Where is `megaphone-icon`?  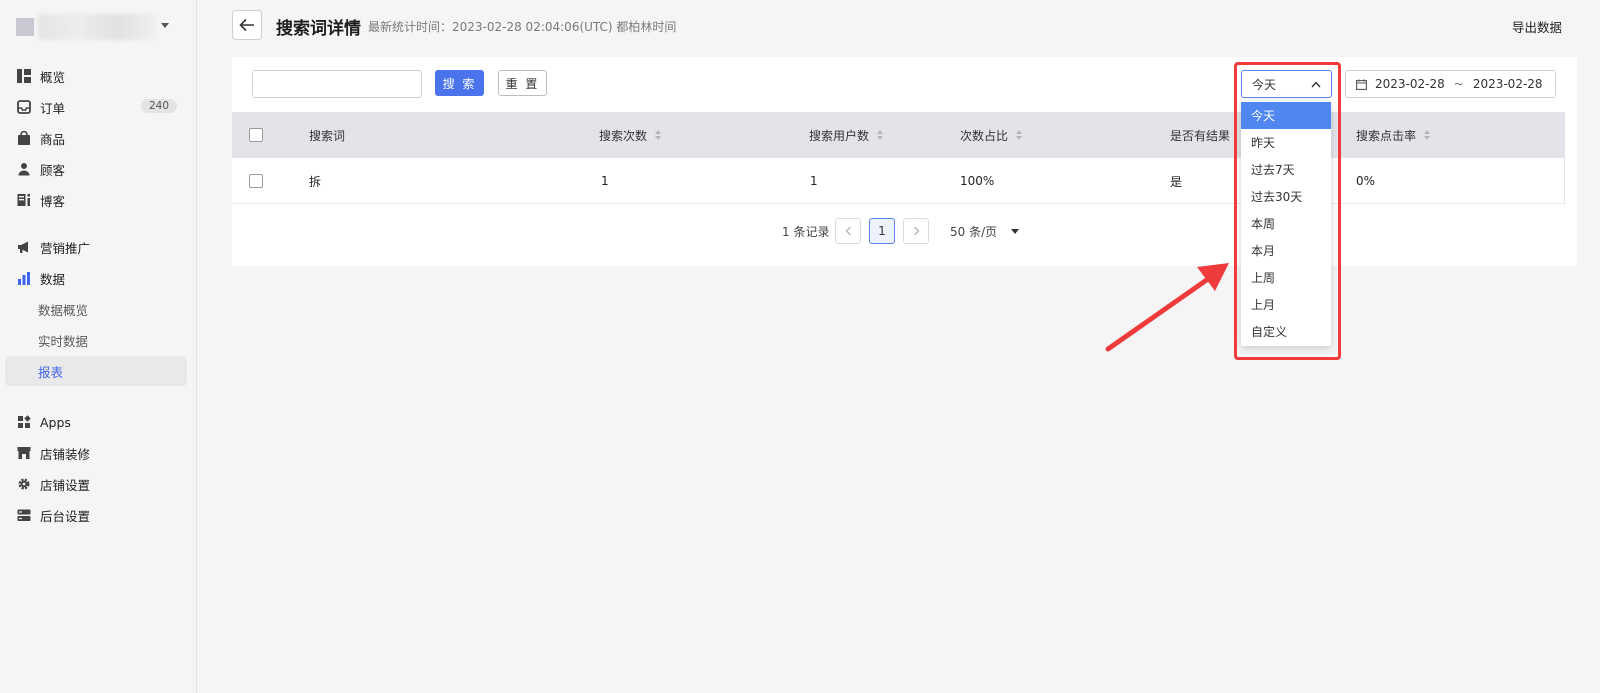 megaphone-icon is located at coordinates (23, 247).